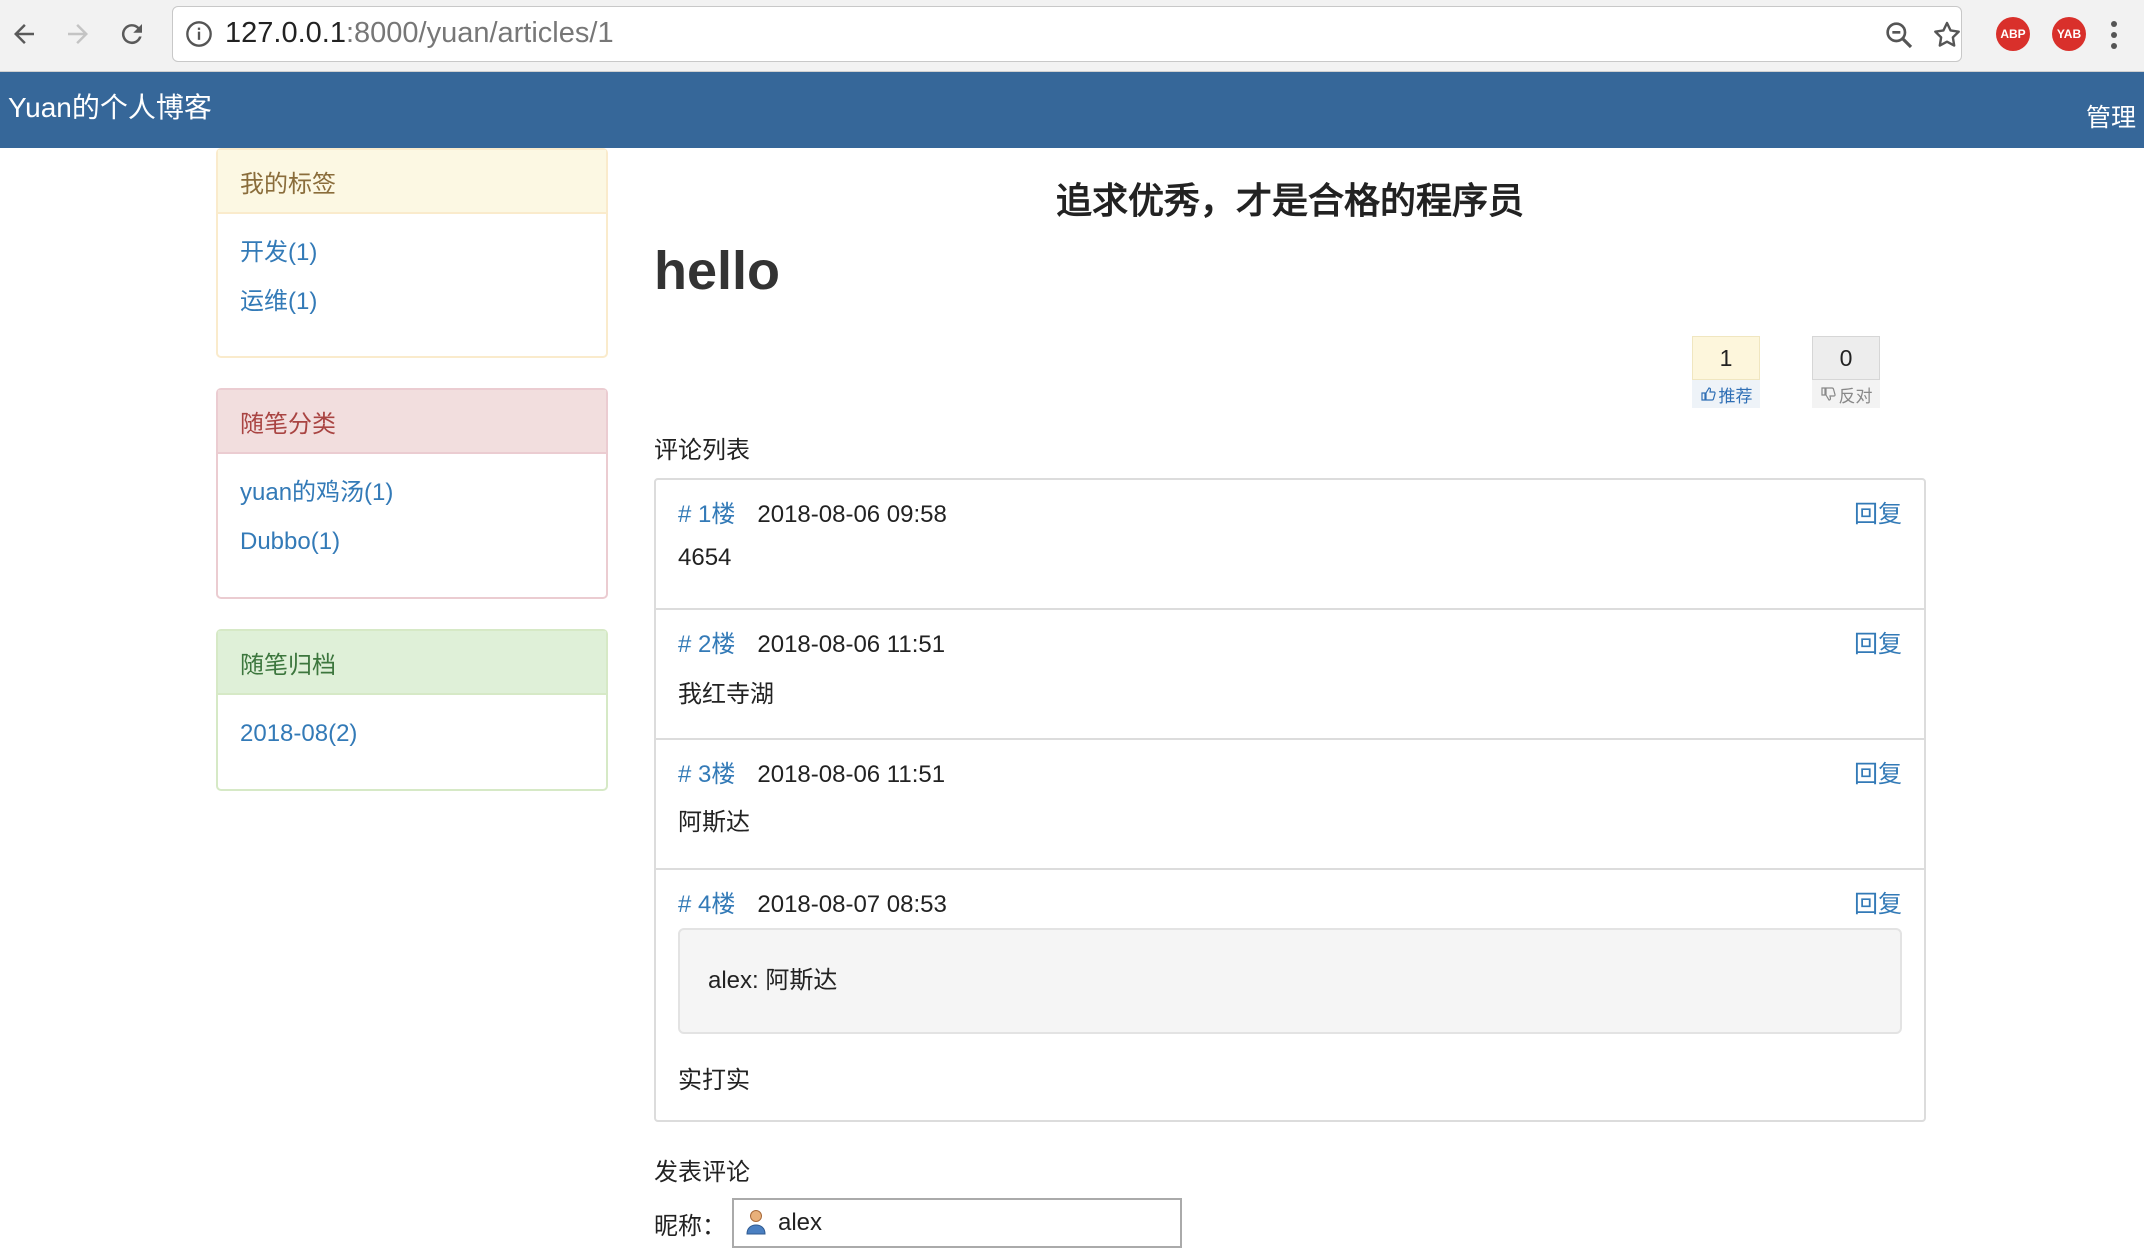 This screenshot has height=1260, width=2144. I want to click on categories-panel-title: 随笔分类, so click(412, 422).